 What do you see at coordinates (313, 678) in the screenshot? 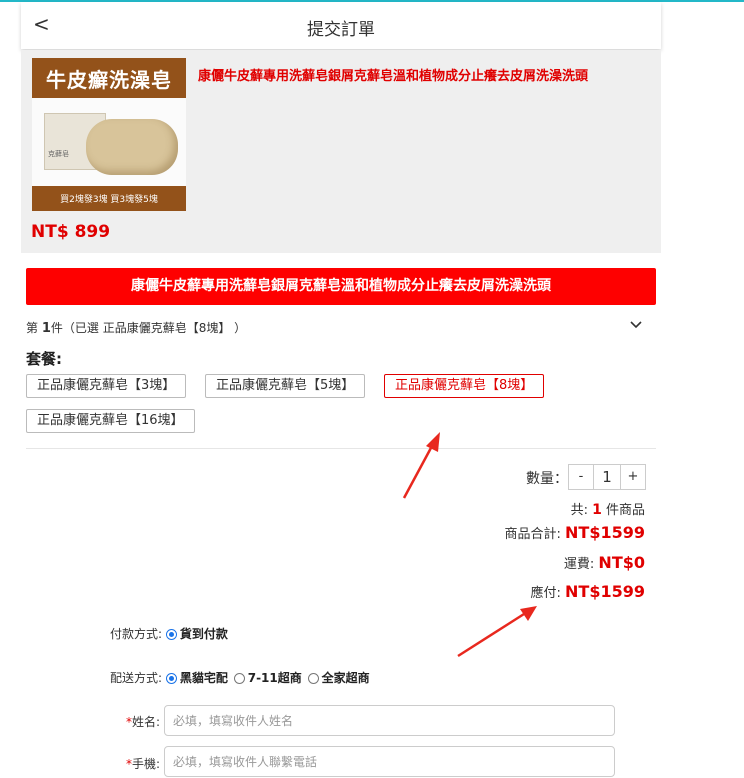
I see `delivery-familymart-radio` at bounding box center [313, 678].